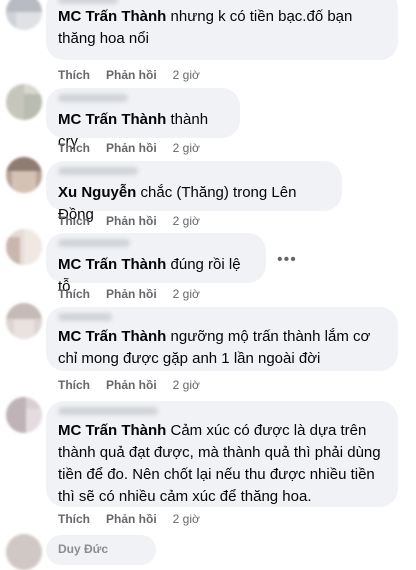 The image size is (416, 570). I want to click on comment-bubble: Xu Nguyễn chắc (Thăng) trong Lên Đồng, so click(194, 192).